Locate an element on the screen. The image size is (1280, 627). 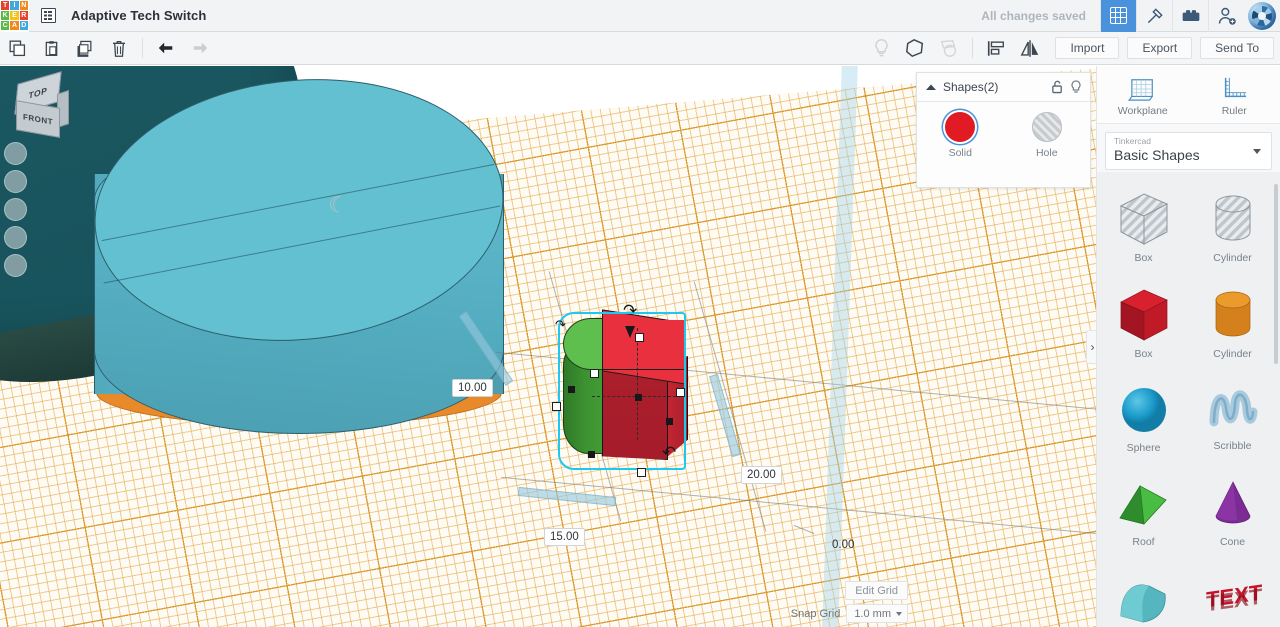
view-cube: TOP FRONT is located at coordinates (42, 105).